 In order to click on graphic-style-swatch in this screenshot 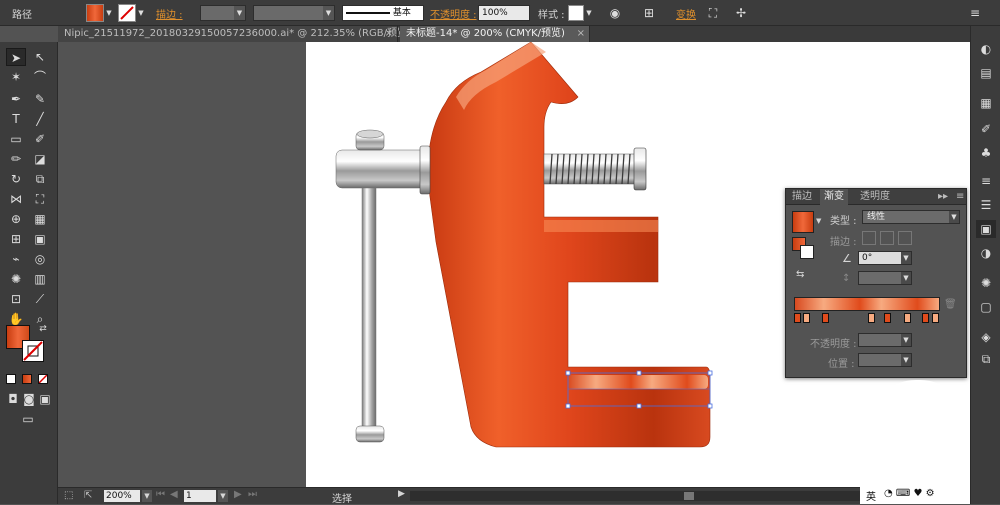, I will do `click(576, 13)`.